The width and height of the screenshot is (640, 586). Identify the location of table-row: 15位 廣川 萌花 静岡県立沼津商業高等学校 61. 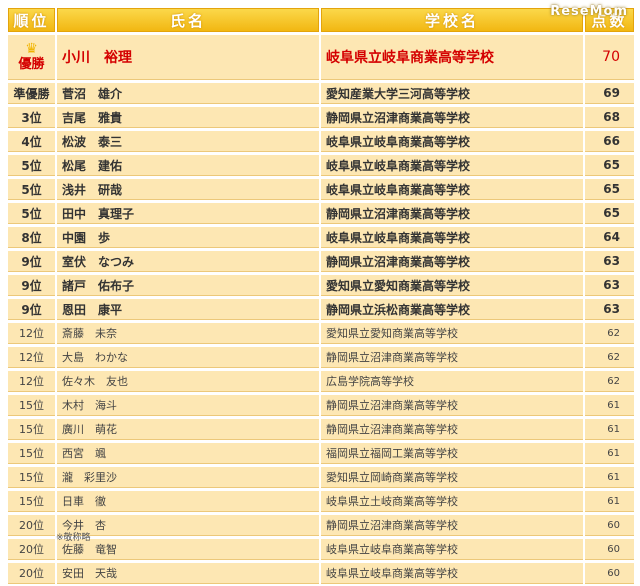
(321, 429).